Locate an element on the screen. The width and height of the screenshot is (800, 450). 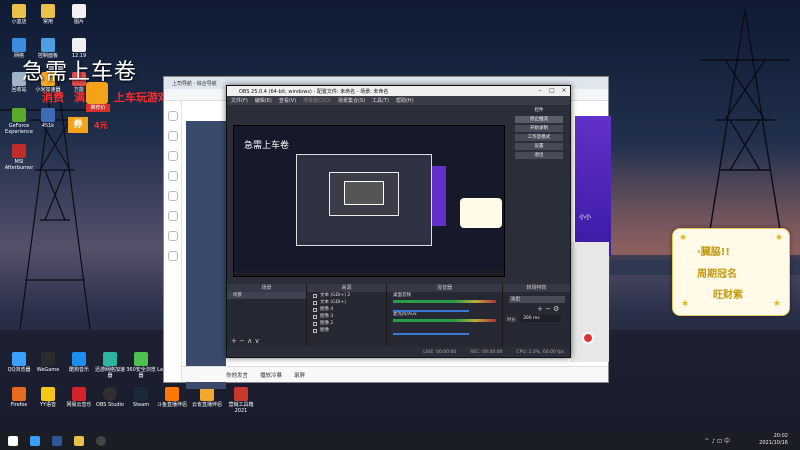
menu-scene-collection: 场景集合(S) is located at coordinates (351, 100).